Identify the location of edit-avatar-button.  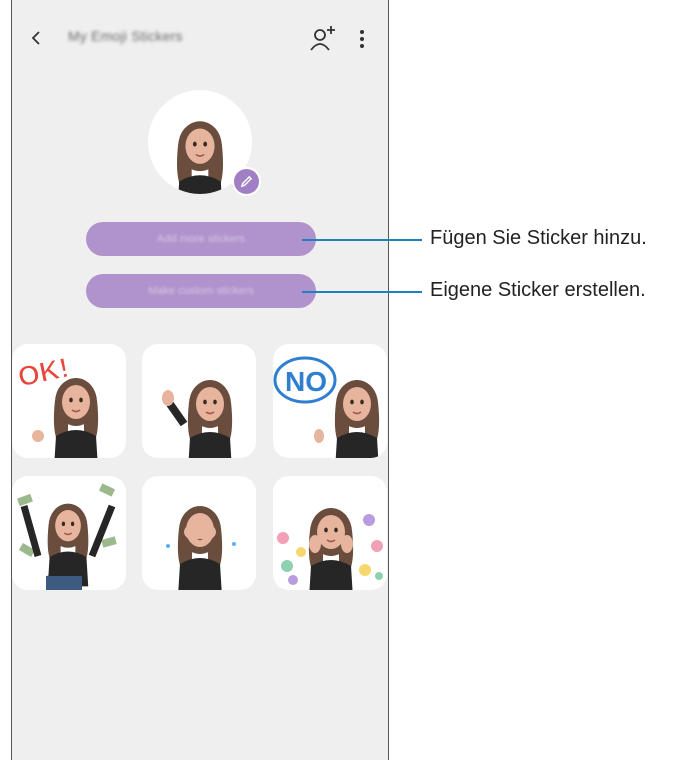
(246, 181).